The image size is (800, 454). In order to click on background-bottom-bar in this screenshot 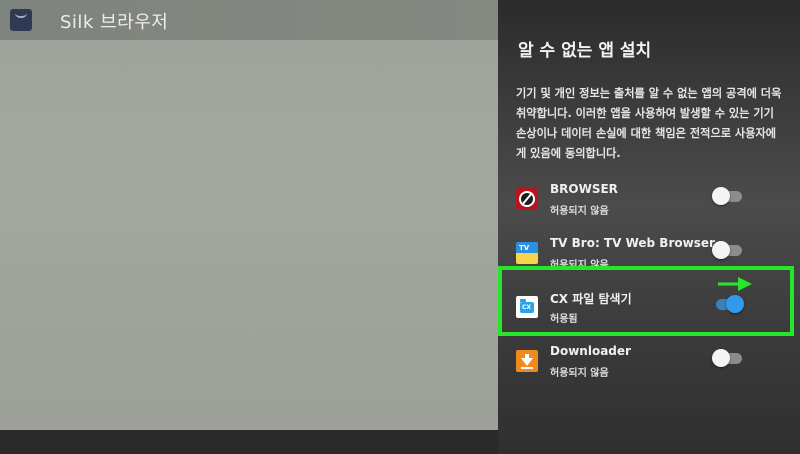, I will do `click(249, 442)`.